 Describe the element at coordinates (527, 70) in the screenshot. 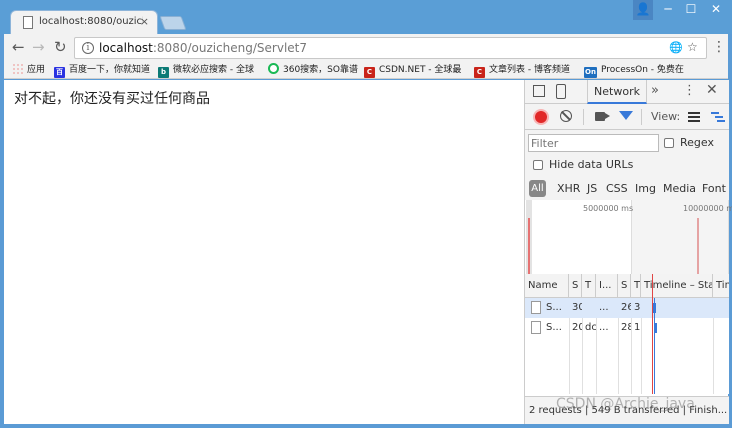

I see `bookmark-article-list: C 文章列表 - 博客频道` at that location.